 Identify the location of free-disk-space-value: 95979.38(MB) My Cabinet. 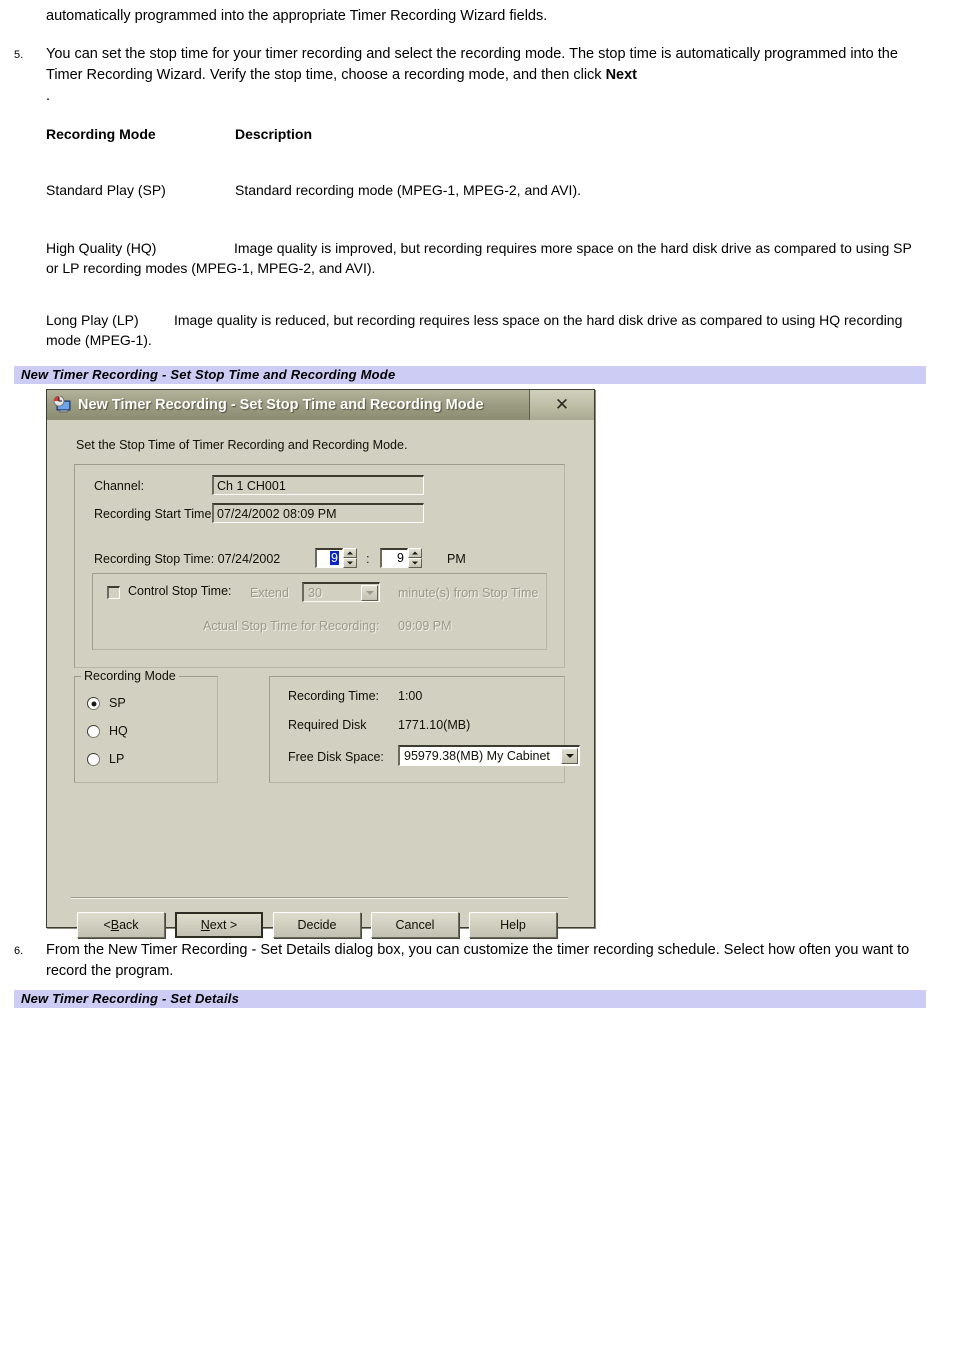
(477, 756).